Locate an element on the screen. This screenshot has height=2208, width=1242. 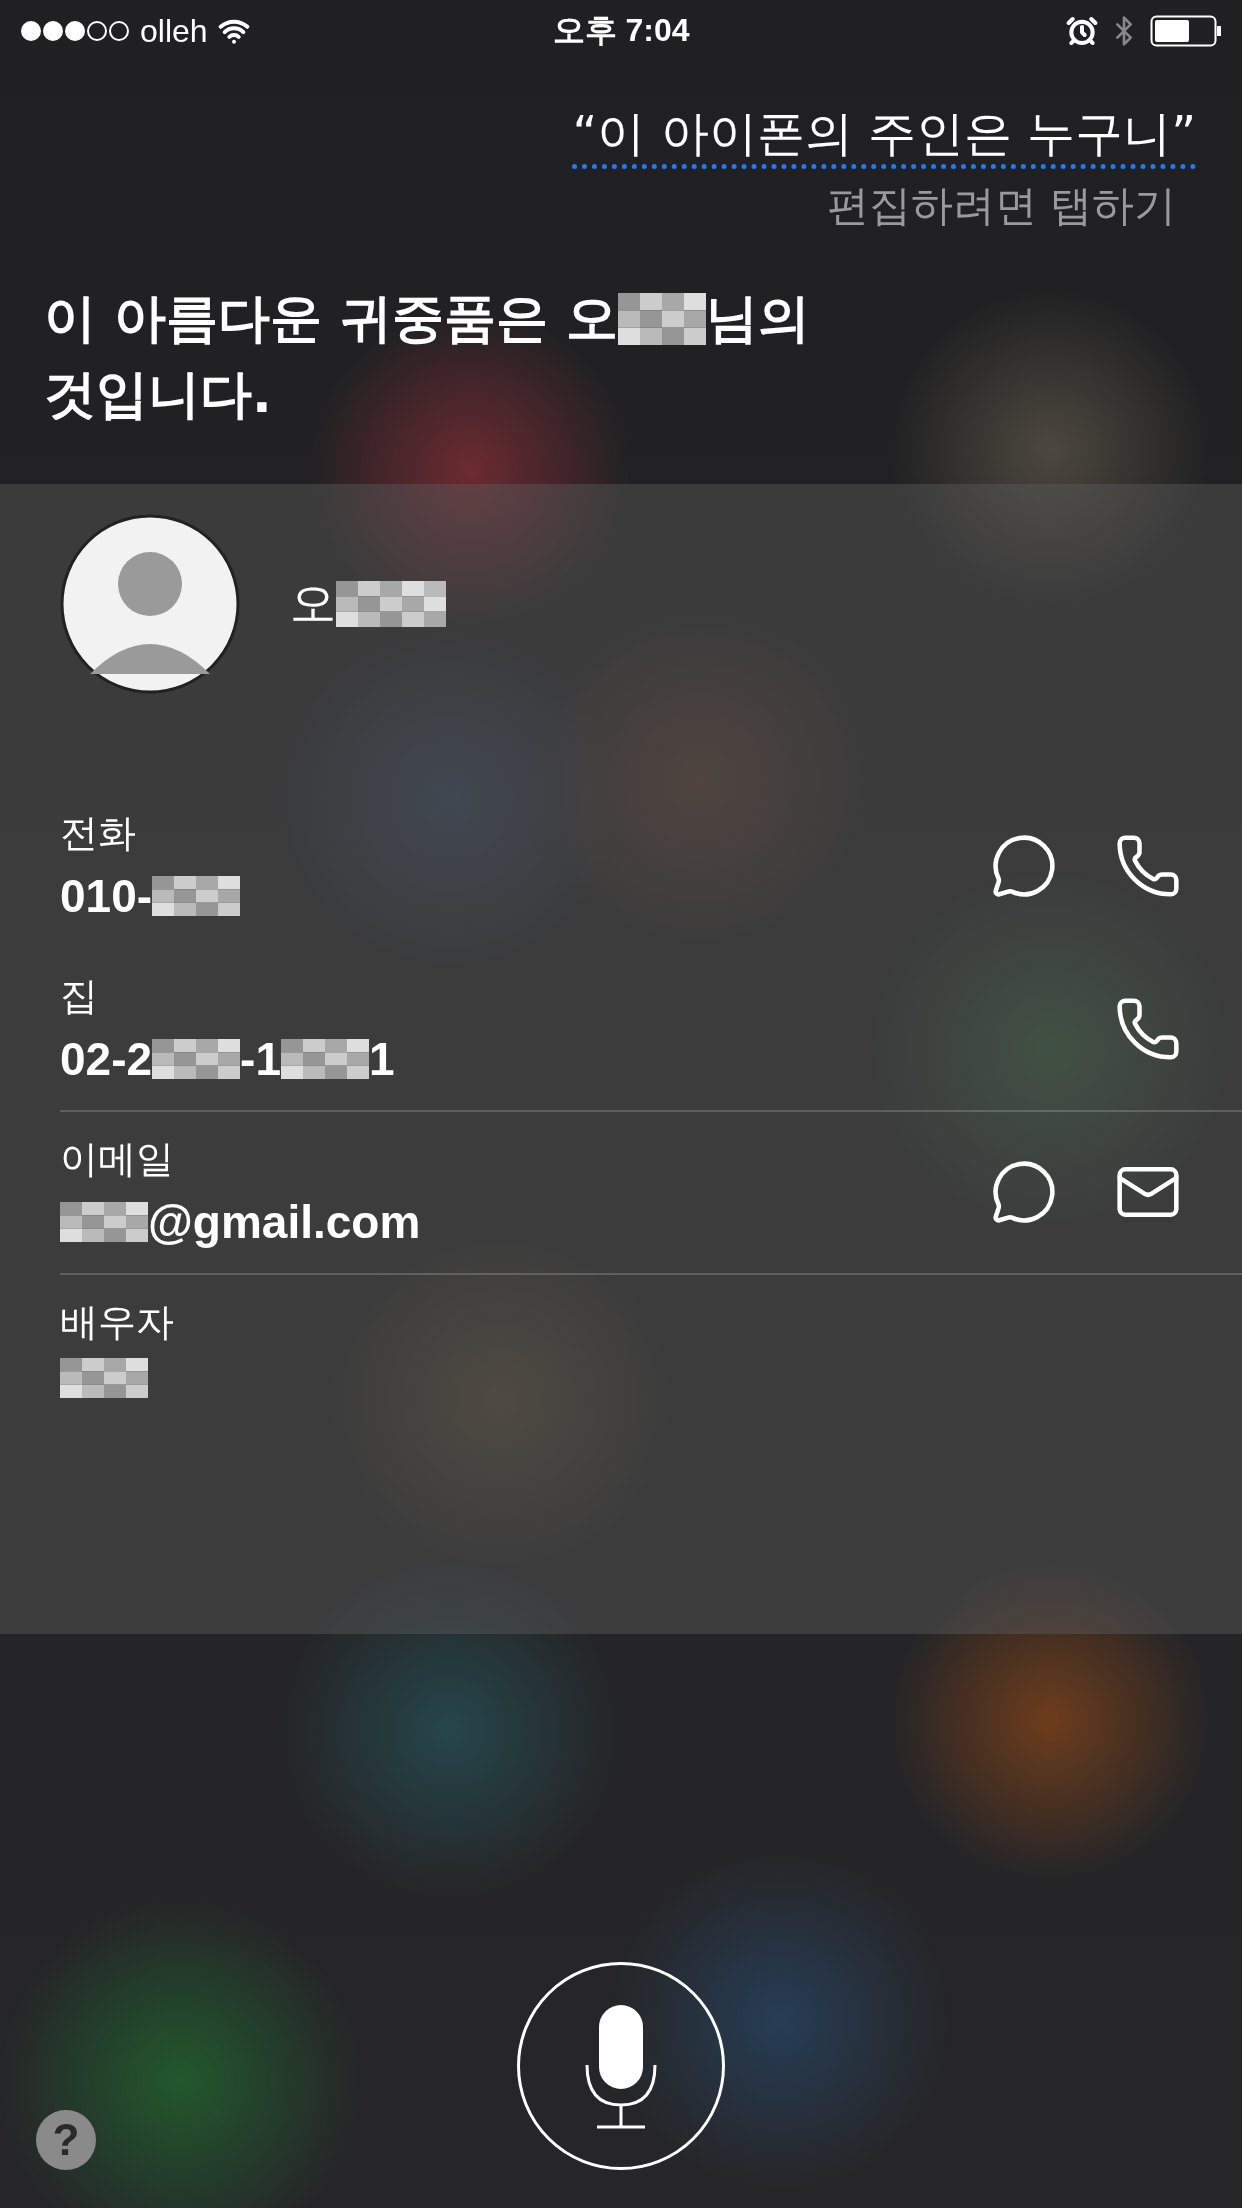
field-value: 02-2 is located at coordinates (106, 1059).